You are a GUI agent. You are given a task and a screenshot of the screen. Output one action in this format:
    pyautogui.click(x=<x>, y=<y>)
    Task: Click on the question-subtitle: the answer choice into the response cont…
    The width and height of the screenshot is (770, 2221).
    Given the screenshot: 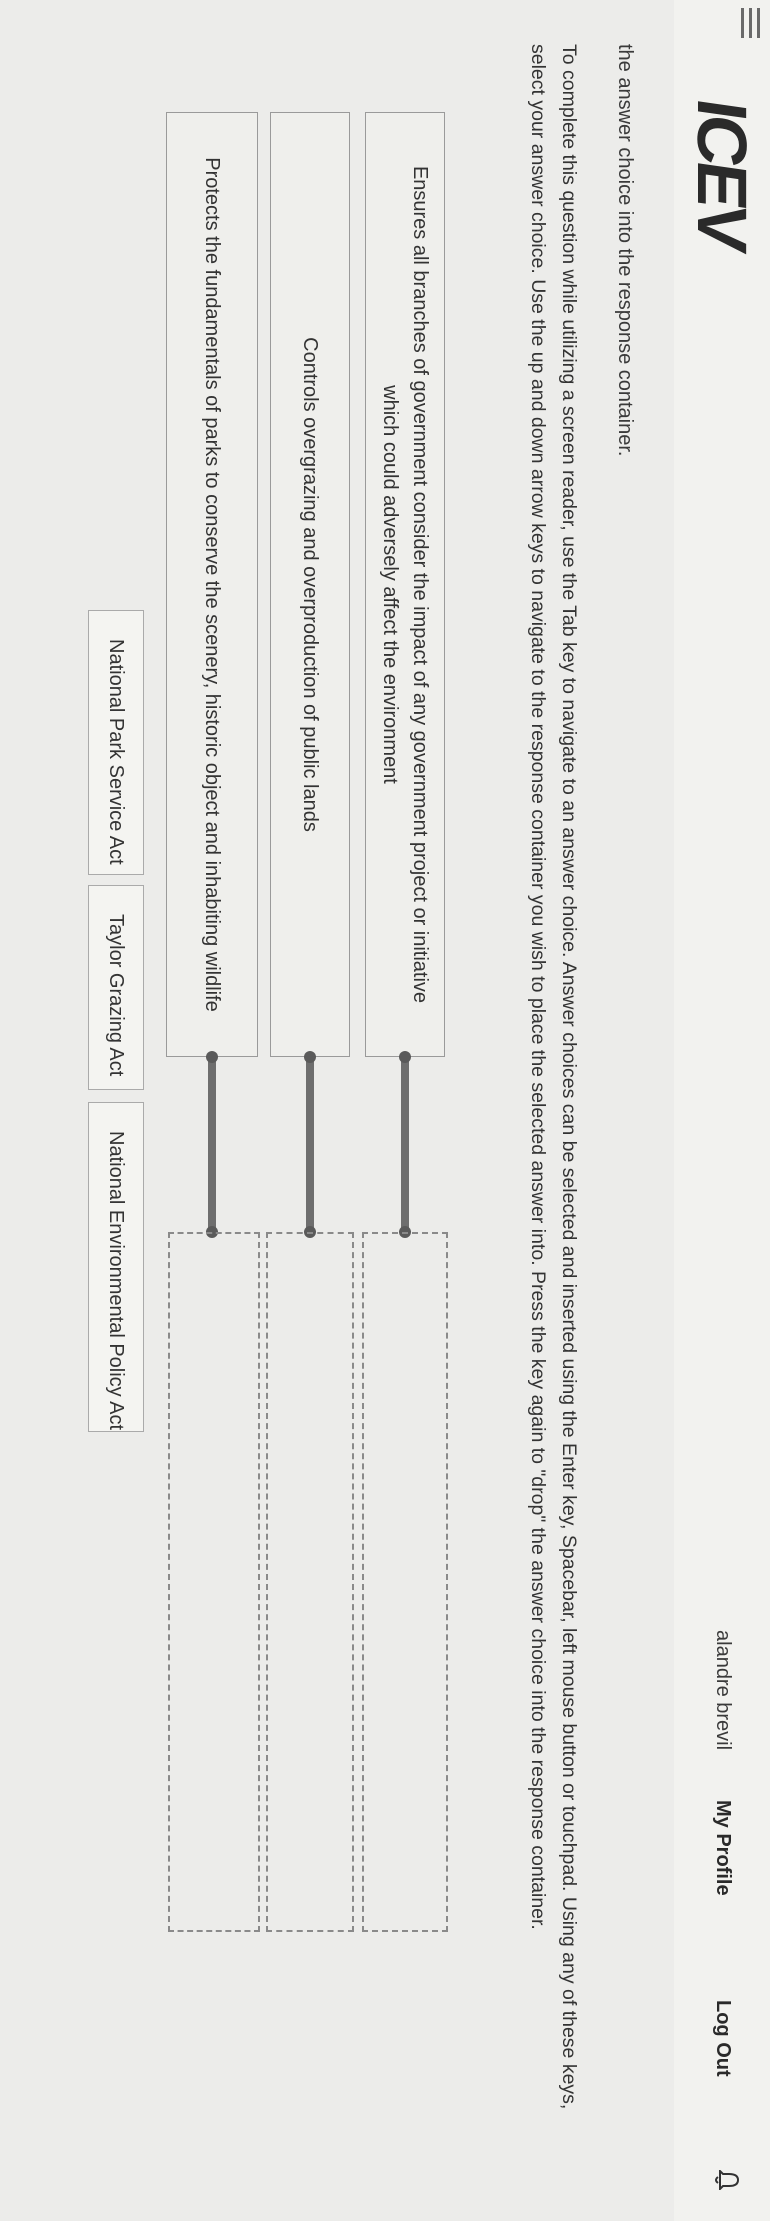 What is the action you would take?
    pyautogui.click(x=625, y=250)
    